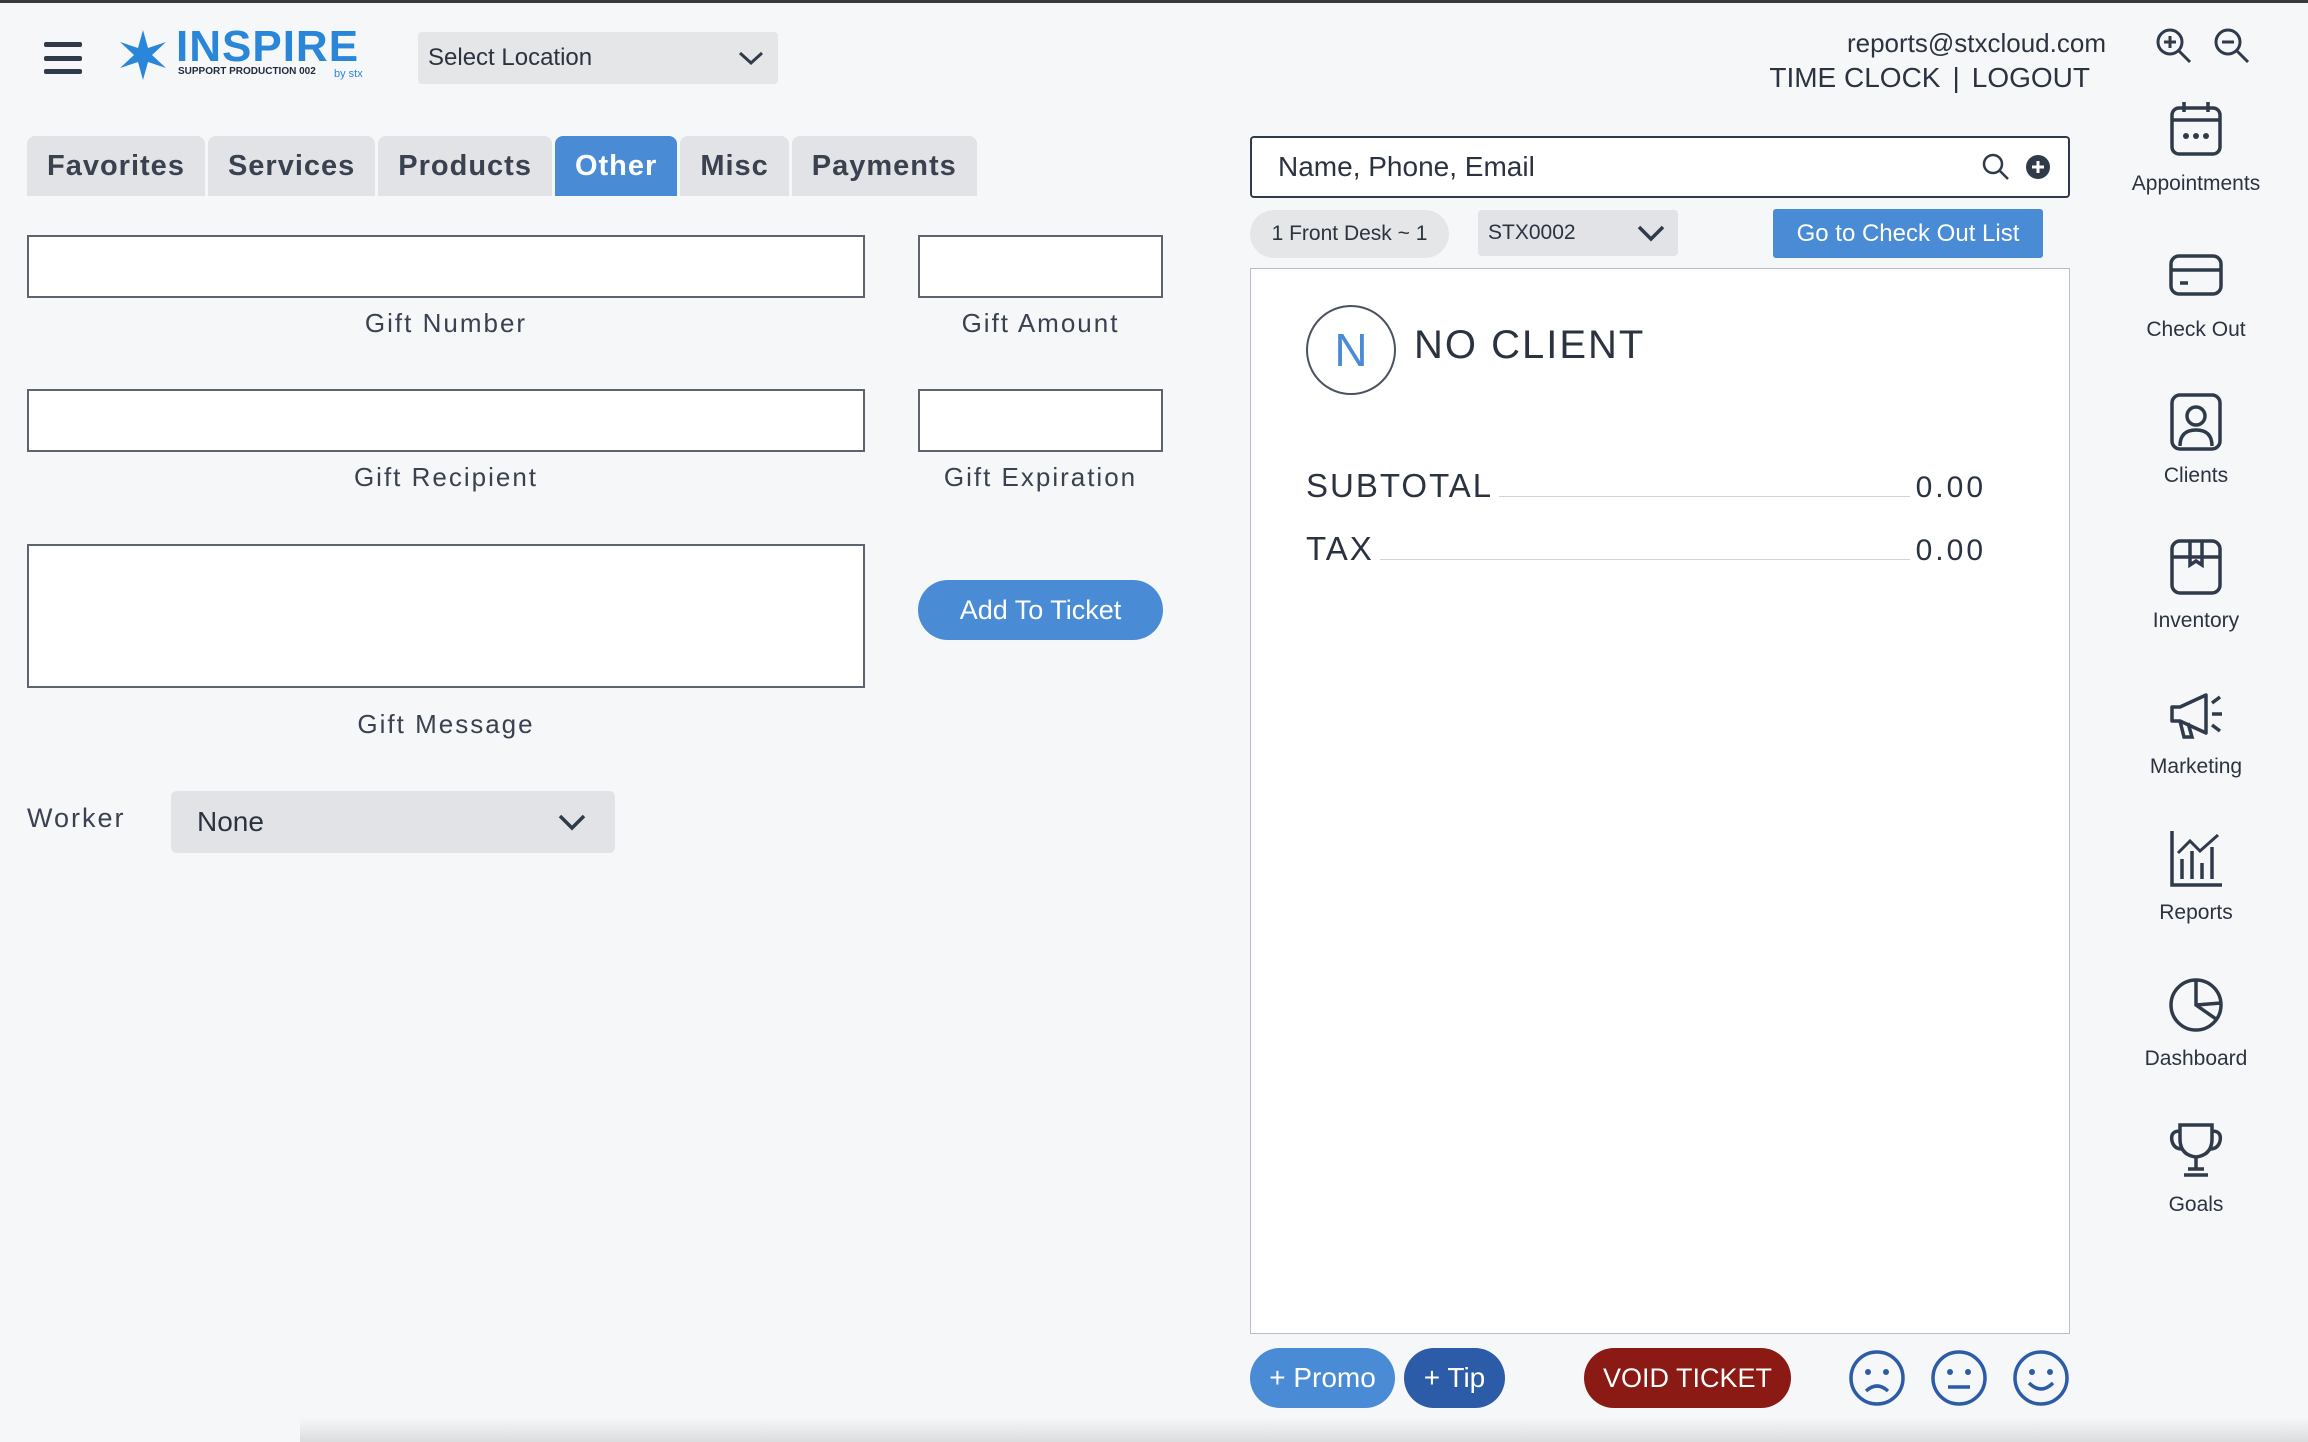 Image resolution: width=2308 pixels, height=1442 pixels. I want to click on subtotal-leader, so click(1704, 496).